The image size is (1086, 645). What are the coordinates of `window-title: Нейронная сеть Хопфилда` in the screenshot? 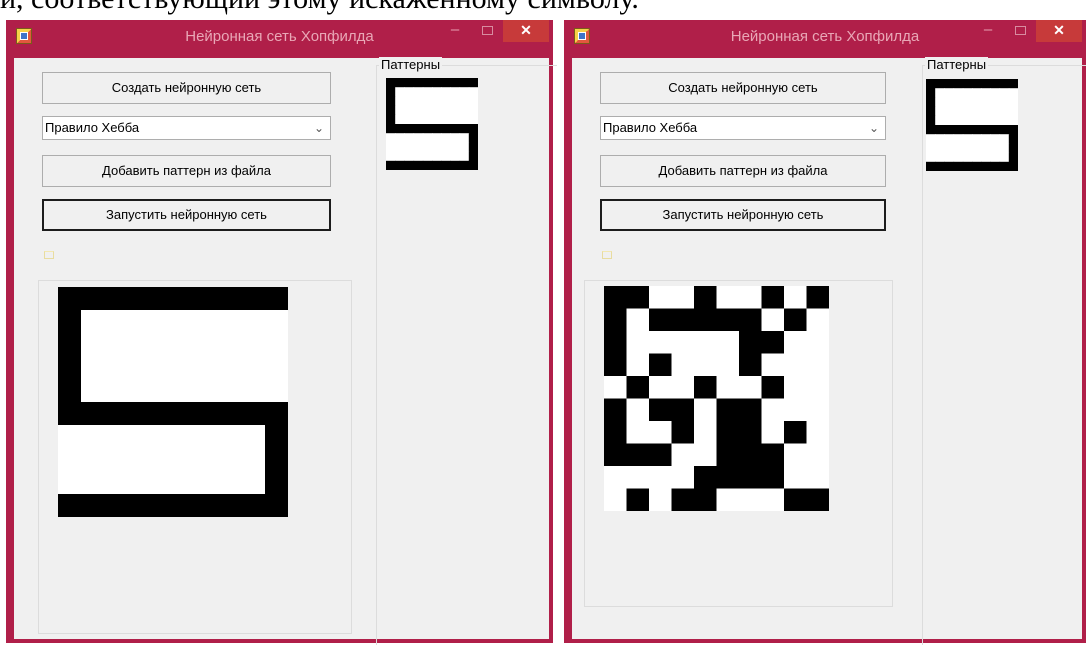 It's located at (279, 36).